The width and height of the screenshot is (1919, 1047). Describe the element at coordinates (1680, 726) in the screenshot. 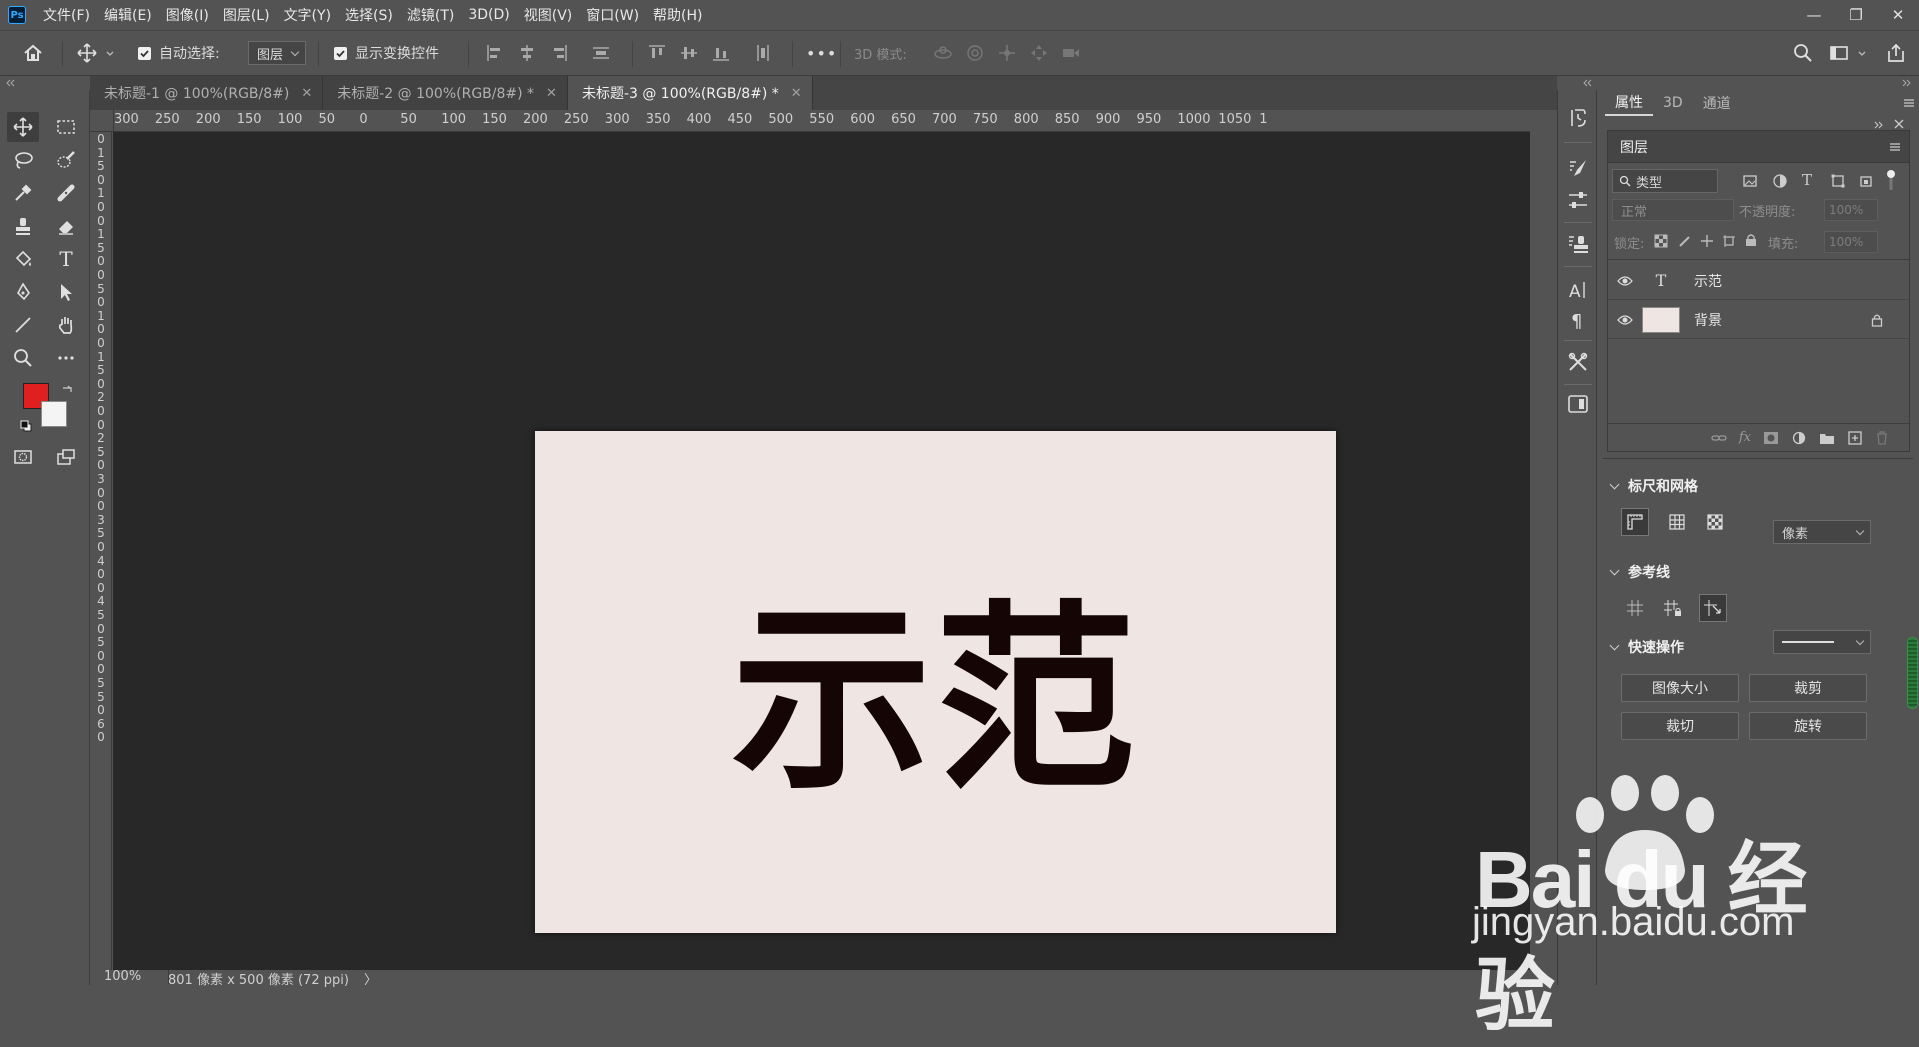

I see `trim-button: 裁切` at that location.